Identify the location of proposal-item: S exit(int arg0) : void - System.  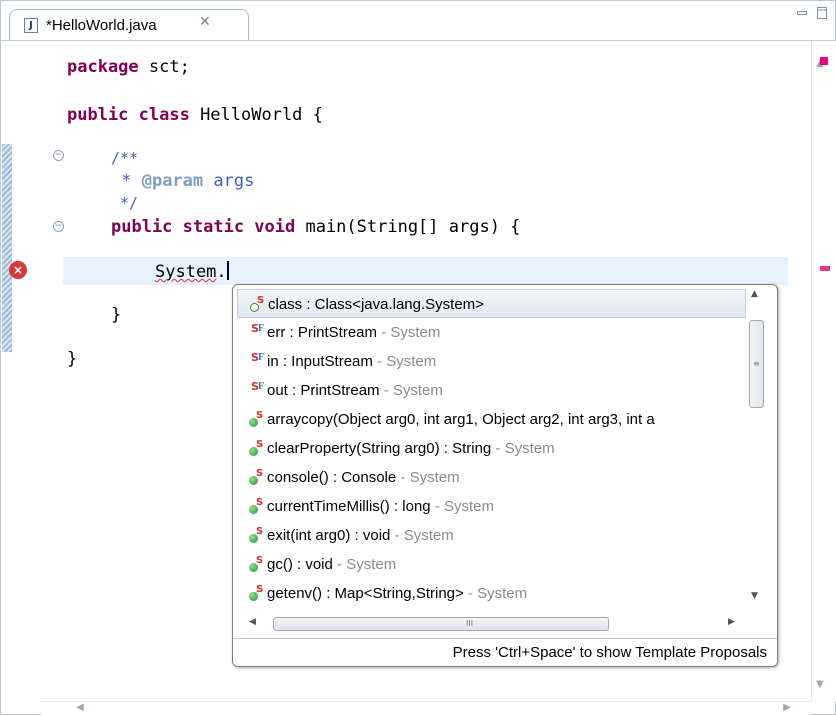
(491, 535).